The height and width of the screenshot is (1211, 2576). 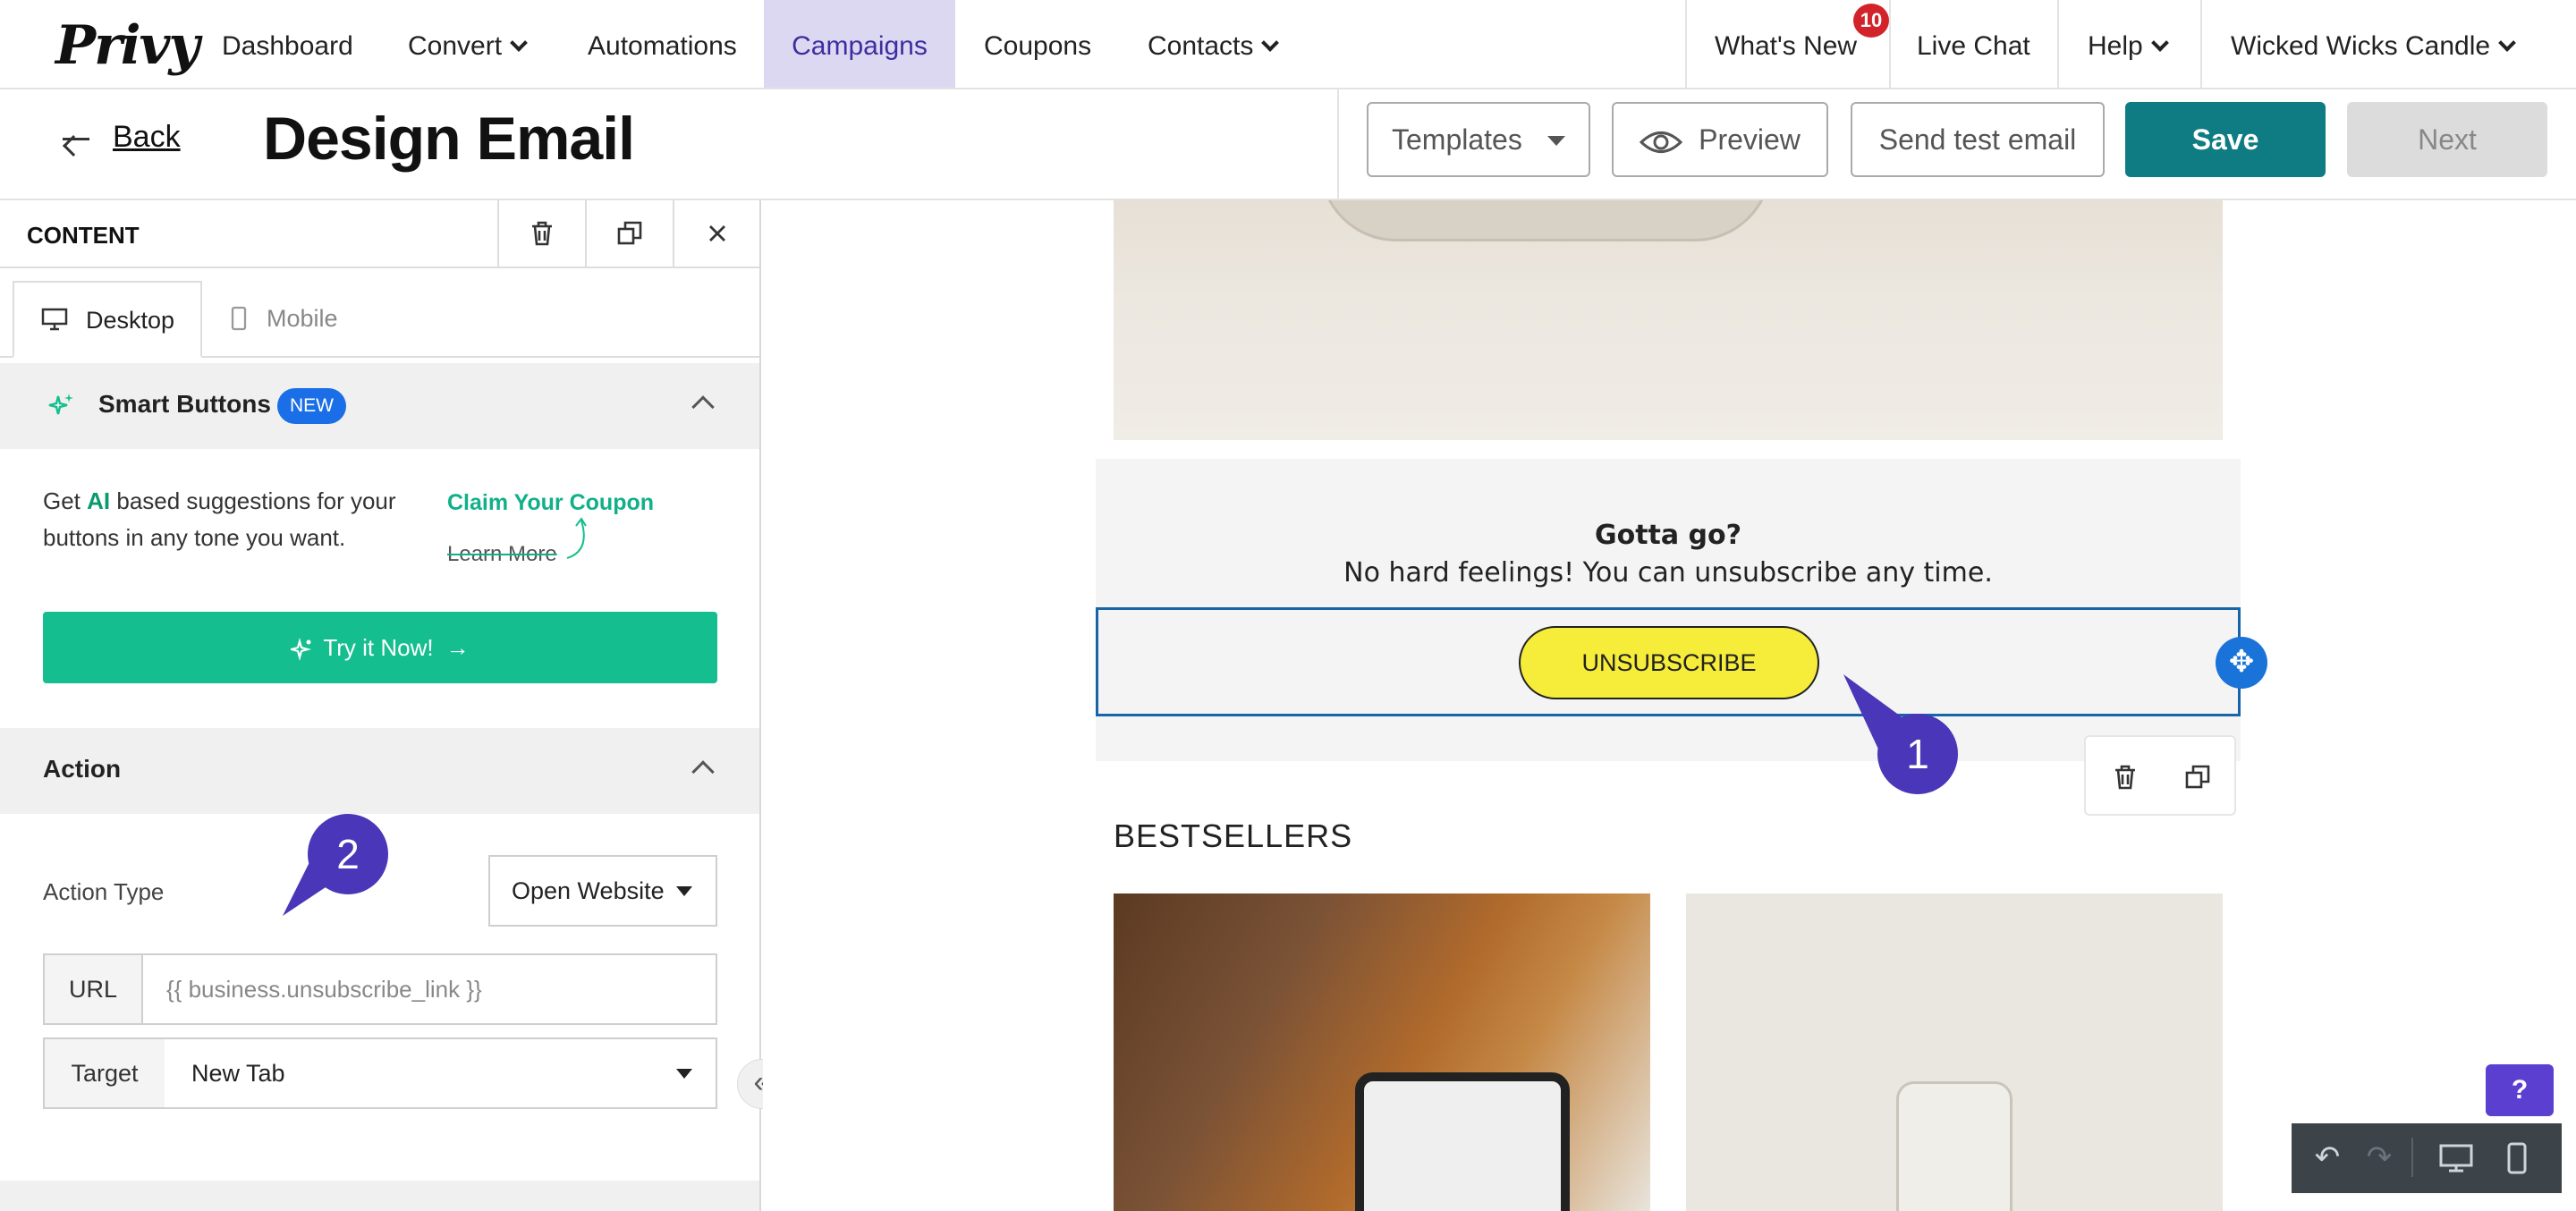 I want to click on save-label: Save, so click(x=2225, y=139).